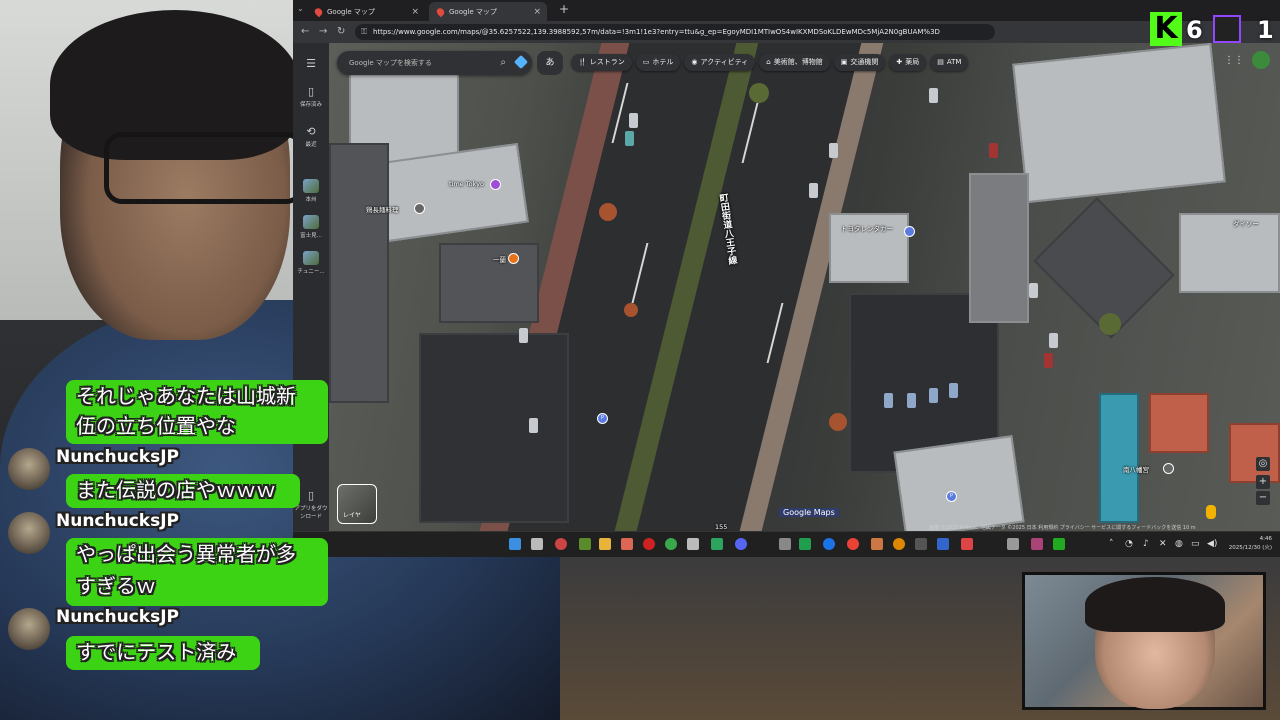 The image size is (1280, 720). What do you see at coordinates (605, 544) in the screenshot?
I see `file-explorer-icon` at bounding box center [605, 544].